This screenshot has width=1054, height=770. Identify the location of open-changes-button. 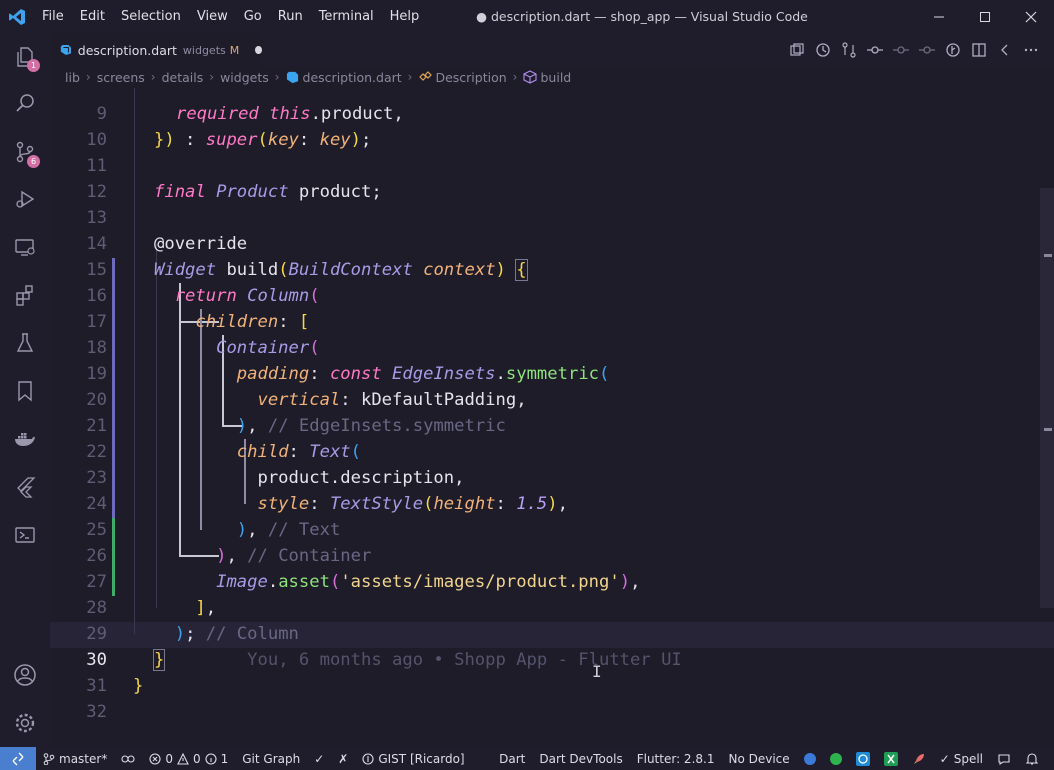
(797, 50).